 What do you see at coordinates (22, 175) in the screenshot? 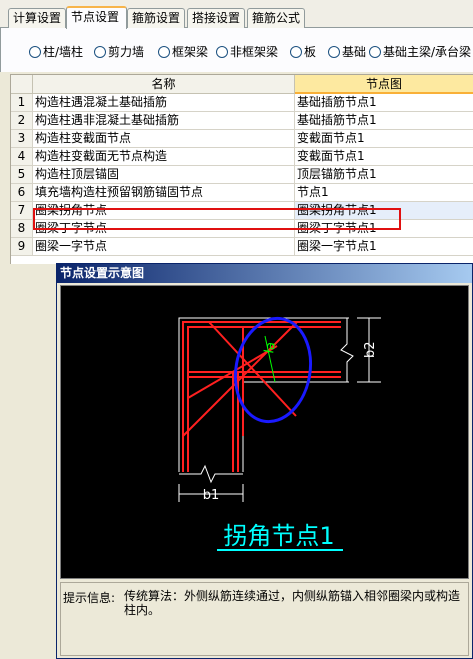
I see `row-number-cell: 5` at bounding box center [22, 175].